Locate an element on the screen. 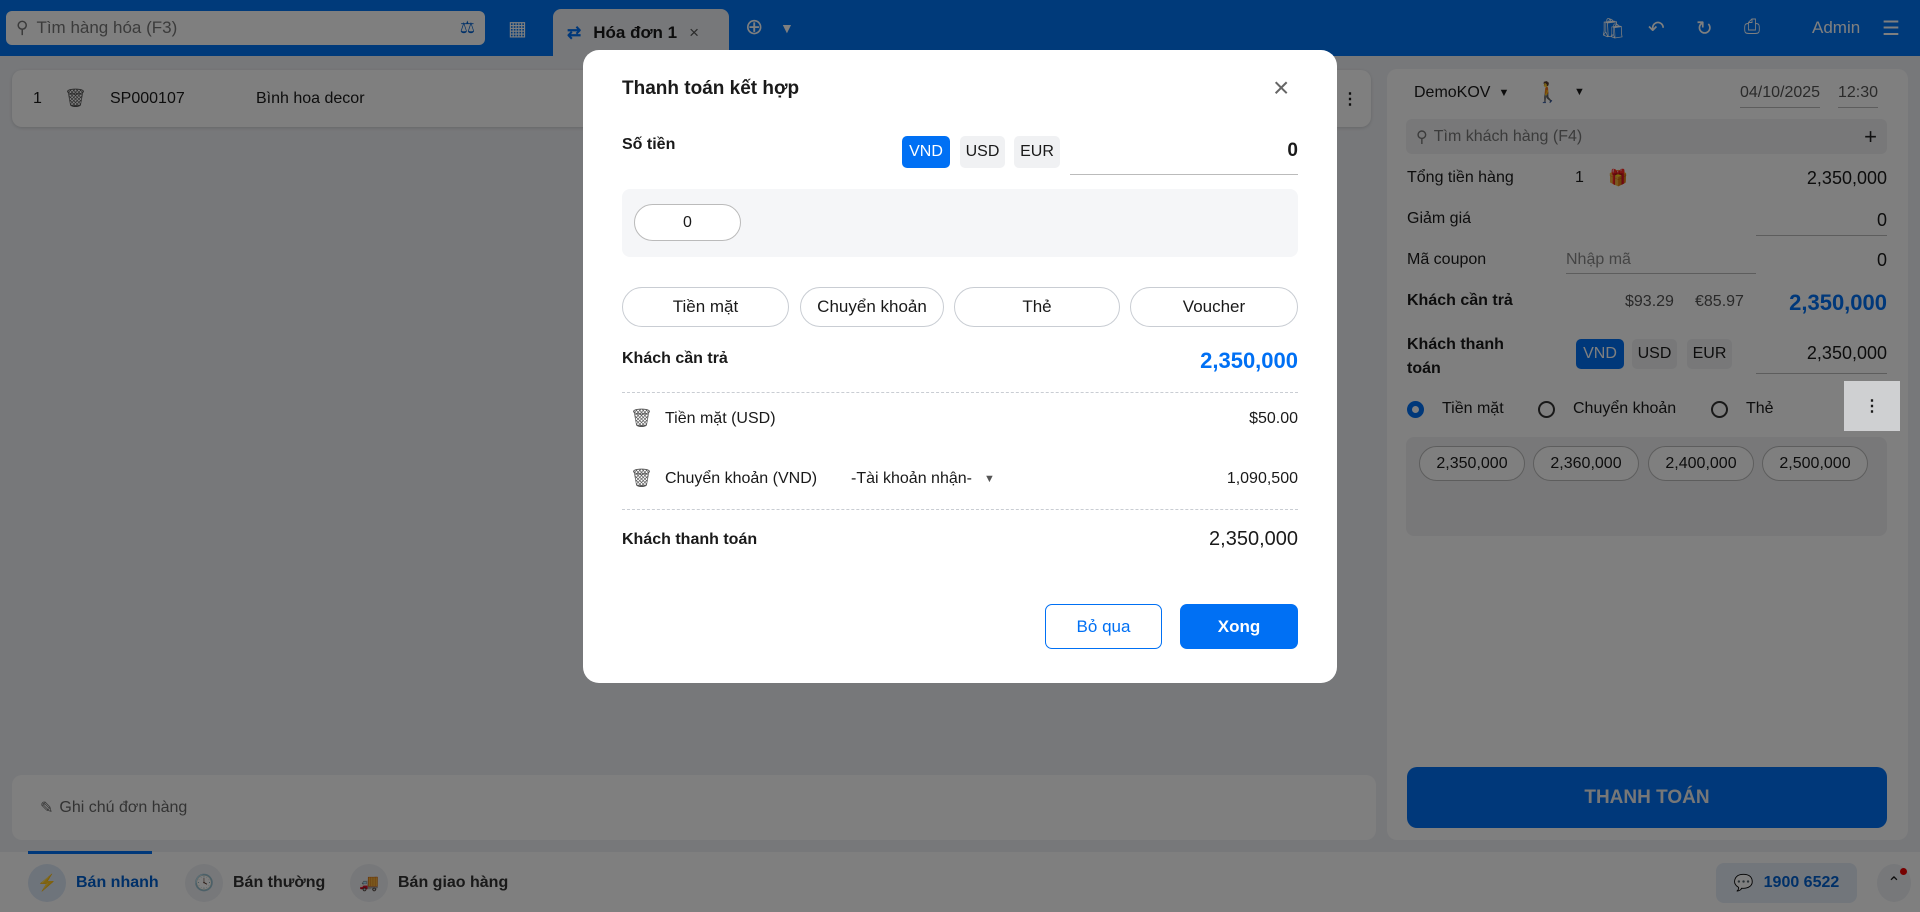 The width and height of the screenshot is (1920, 912). method-transfer-button: Chuyển khoản is located at coordinates (872, 307).